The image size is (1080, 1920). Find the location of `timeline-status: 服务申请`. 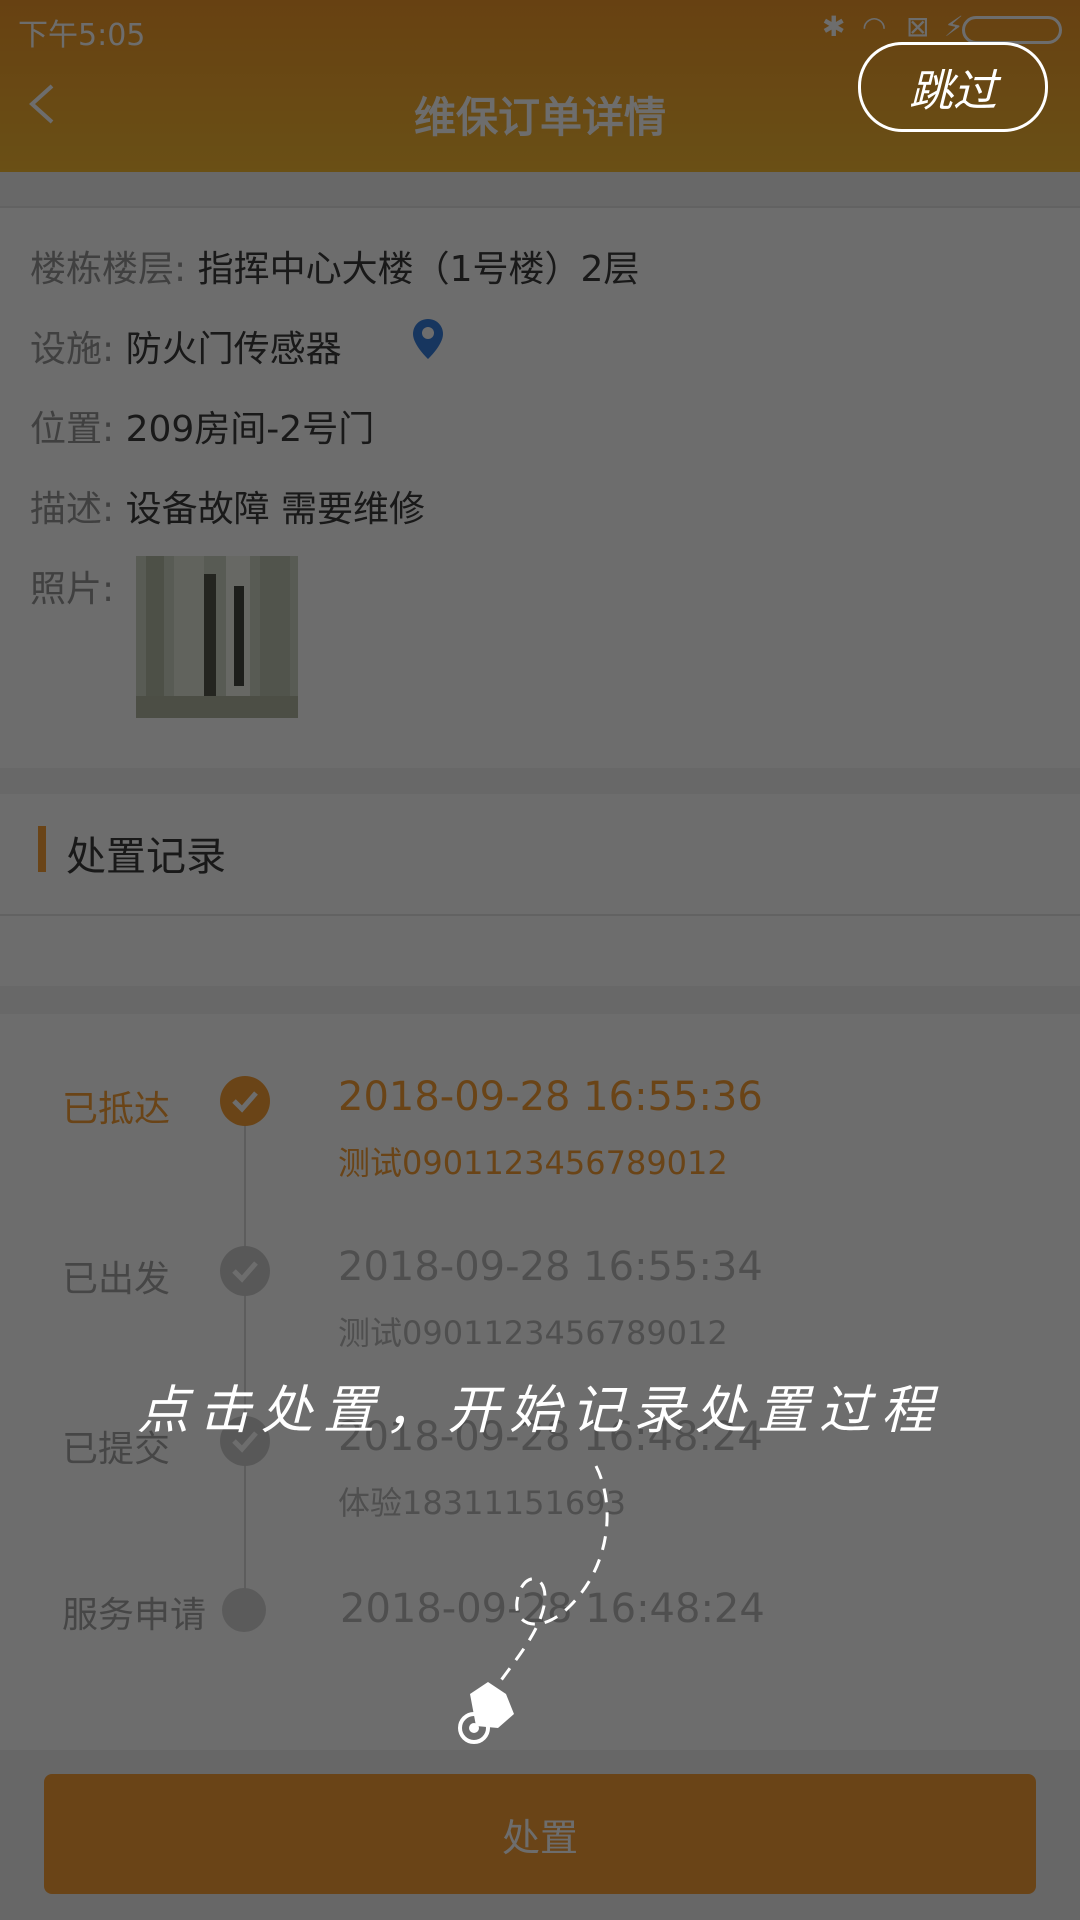

timeline-status: 服务申请 is located at coordinates (134, 1615).